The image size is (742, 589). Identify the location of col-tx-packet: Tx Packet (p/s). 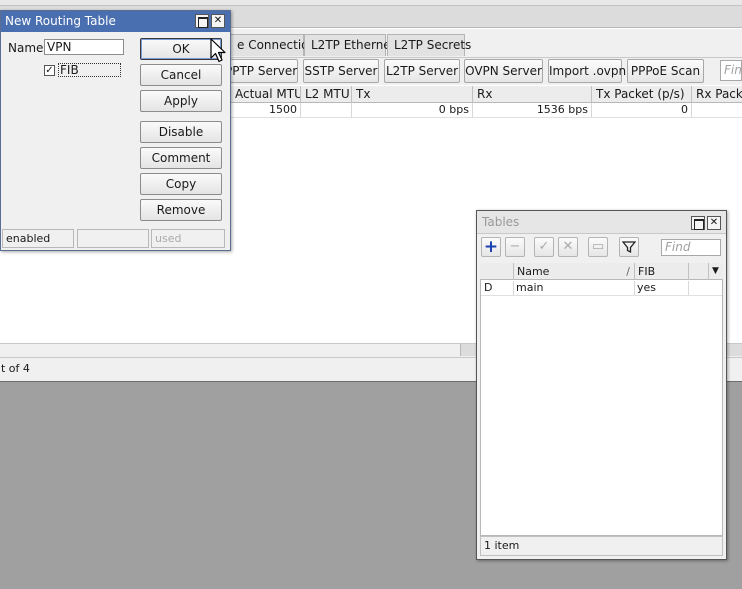
(641, 94).